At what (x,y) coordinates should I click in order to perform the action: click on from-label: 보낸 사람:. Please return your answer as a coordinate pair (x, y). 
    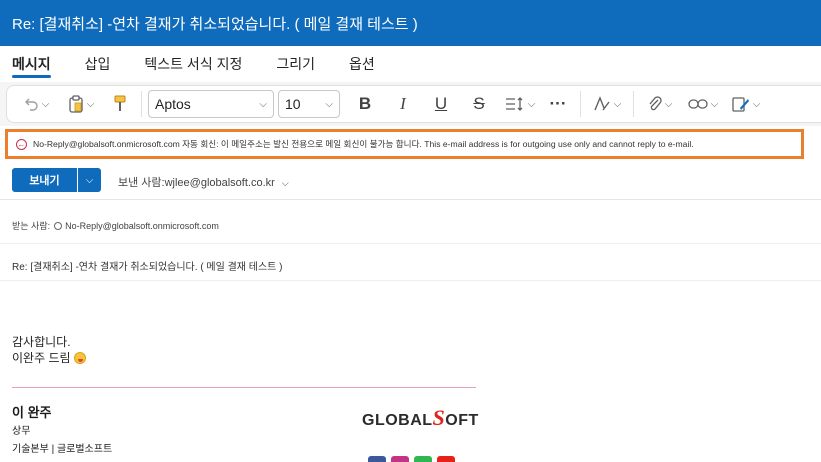
    Looking at the image, I should click on (141, 183).